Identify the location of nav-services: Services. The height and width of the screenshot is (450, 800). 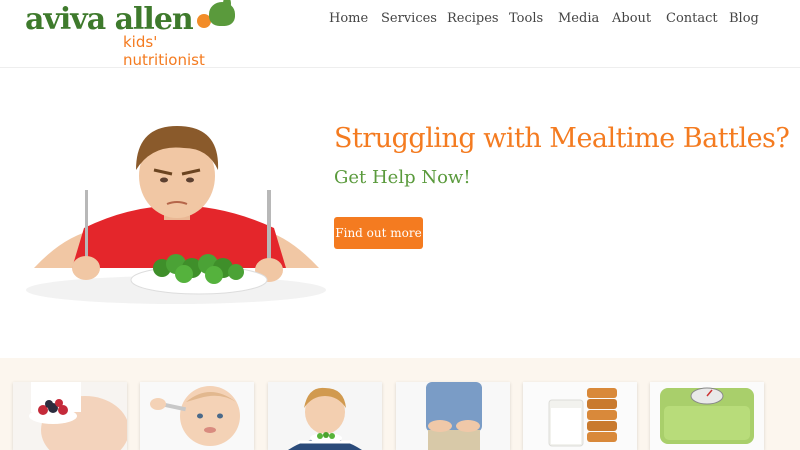
(409, 19).